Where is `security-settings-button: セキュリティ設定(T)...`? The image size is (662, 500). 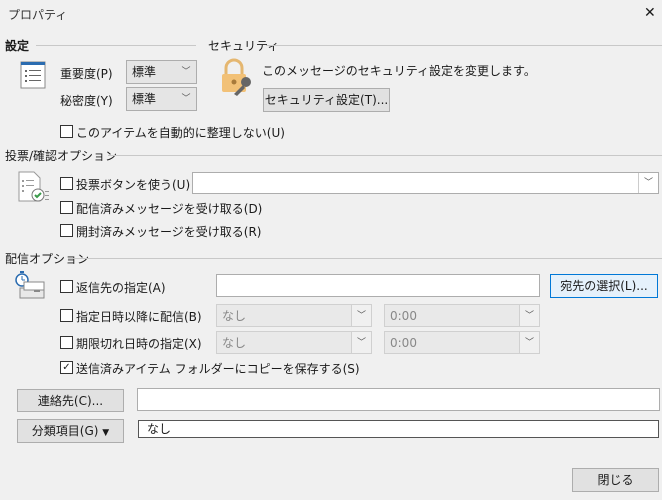 security-settings-button: セキュリティ設定(T)... is located at coordinates (326, 100).